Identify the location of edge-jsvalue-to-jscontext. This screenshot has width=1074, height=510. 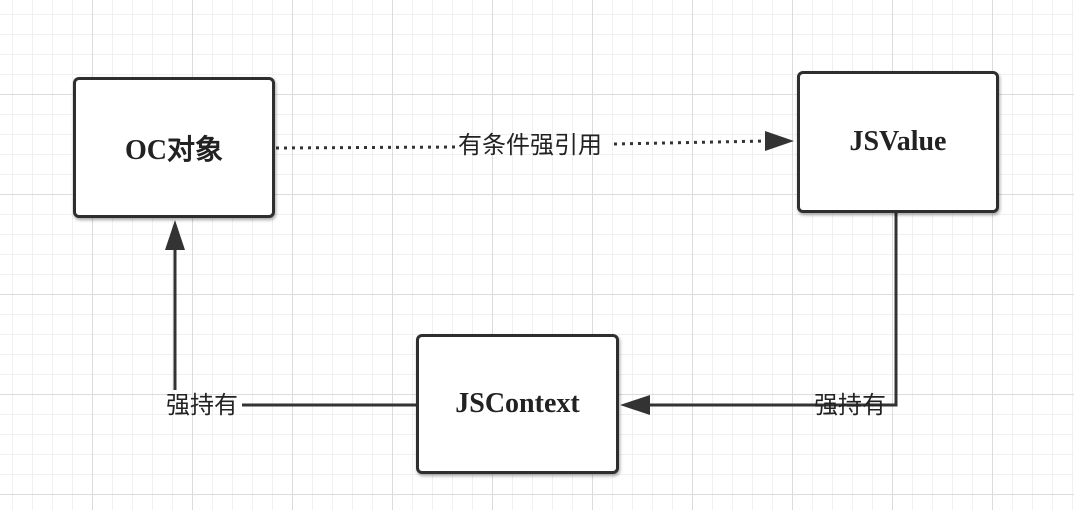
(856, 310).